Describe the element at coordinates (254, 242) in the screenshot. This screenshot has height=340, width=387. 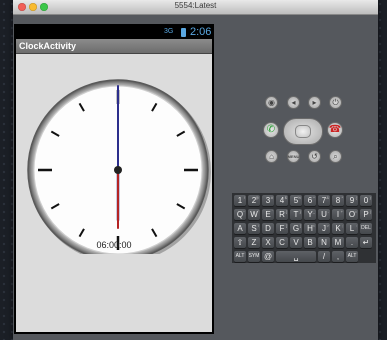
I see `key-z: Z` at that location.